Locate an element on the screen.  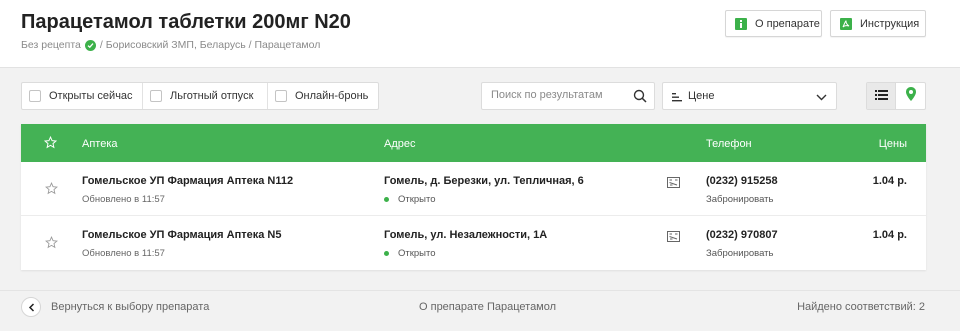
column-header-pharmacy: Аптека is located at coordinates (100, 144).